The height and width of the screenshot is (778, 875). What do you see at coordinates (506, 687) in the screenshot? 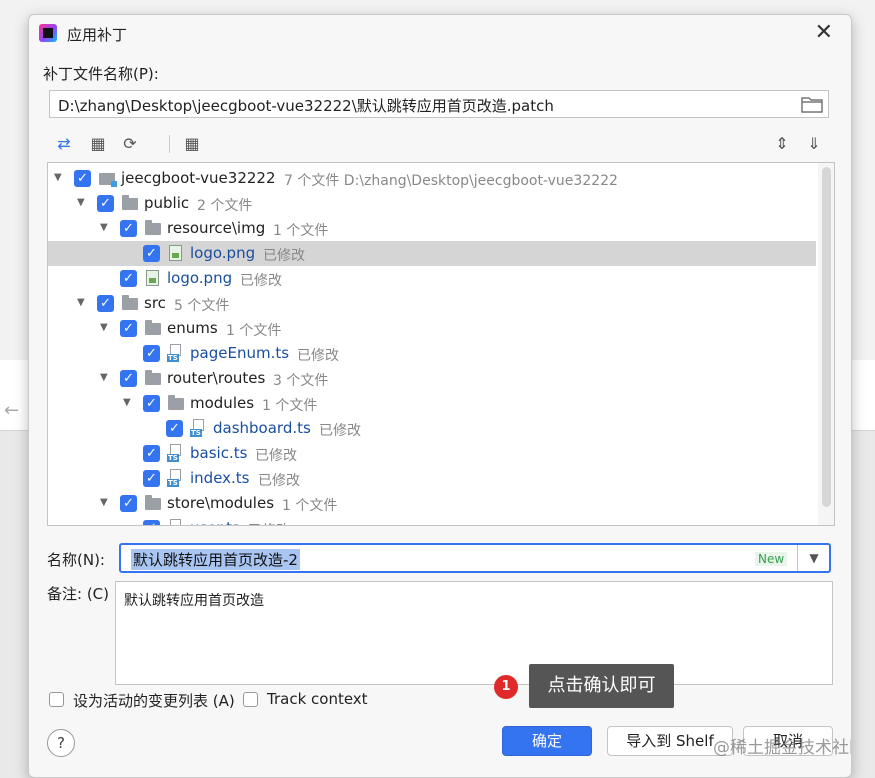
I see `annotation-badge: 1` at bounding box center [506, 687].